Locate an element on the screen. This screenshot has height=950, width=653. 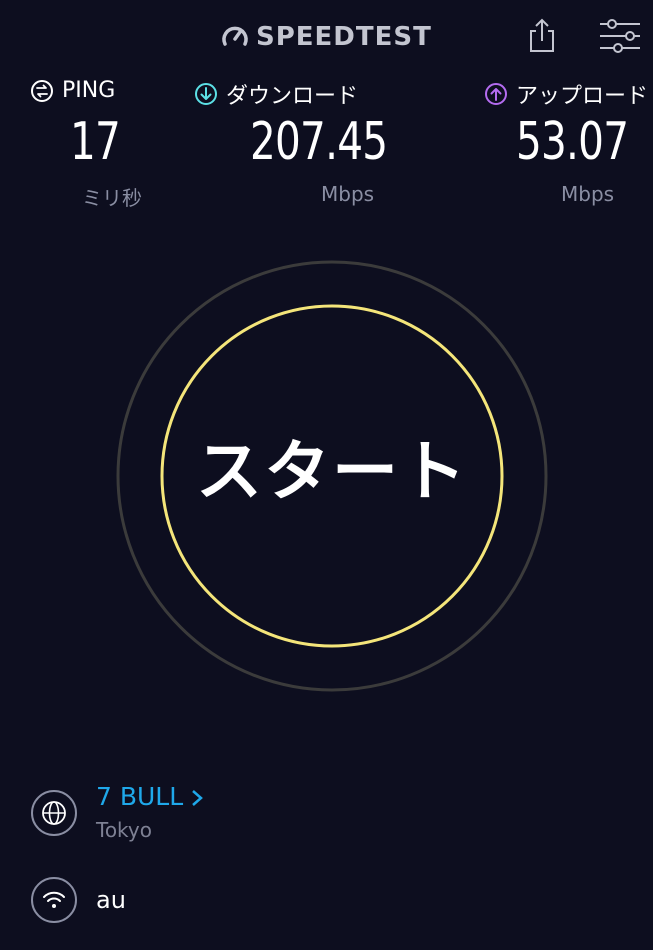
ping-label: PING is located at coordinates (89, 90).